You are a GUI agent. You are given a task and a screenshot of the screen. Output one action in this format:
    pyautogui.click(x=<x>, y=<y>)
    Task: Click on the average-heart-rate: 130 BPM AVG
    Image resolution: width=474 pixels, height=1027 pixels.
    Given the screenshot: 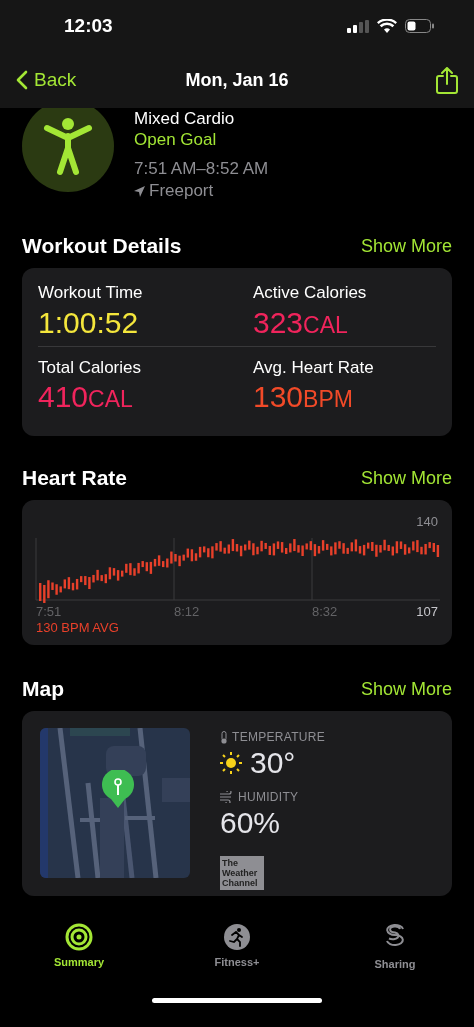 What is the action you would take?
    pyautogui.click(x=77, y=627)
    